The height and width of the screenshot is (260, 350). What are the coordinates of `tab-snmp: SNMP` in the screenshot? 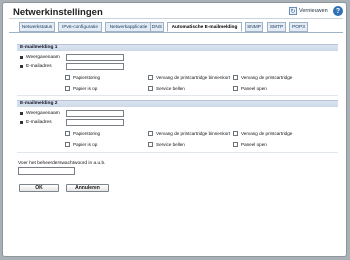 It's located at (254, 27).